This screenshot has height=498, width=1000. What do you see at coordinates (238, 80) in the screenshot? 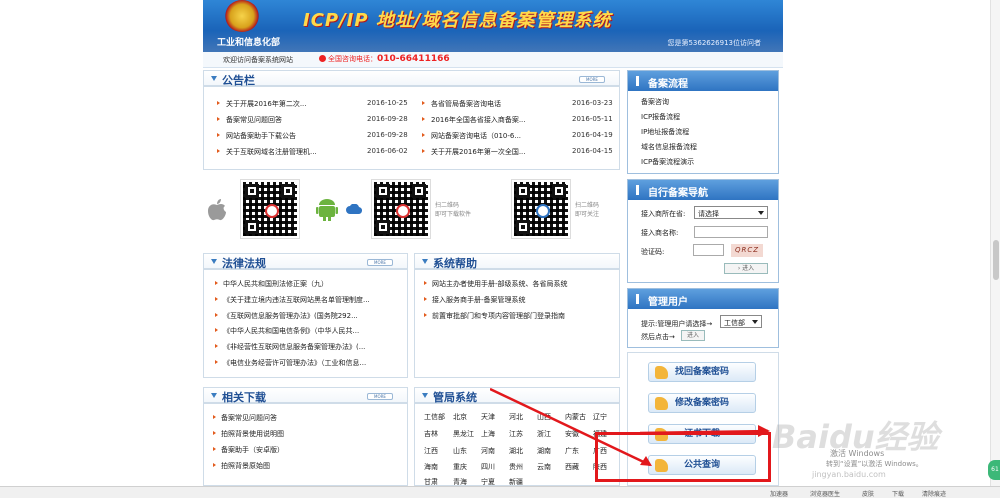
I see `announcement-title: 公告栏` at bounding box center [238, 80].